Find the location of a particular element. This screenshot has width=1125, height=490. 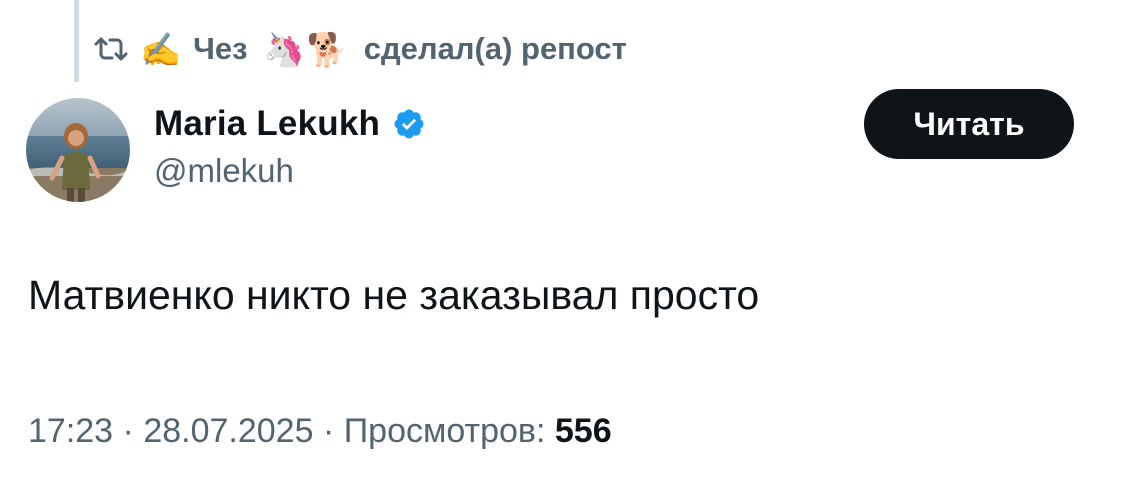

dog-emoji: 🐕 is located at coordinates (327, 49).